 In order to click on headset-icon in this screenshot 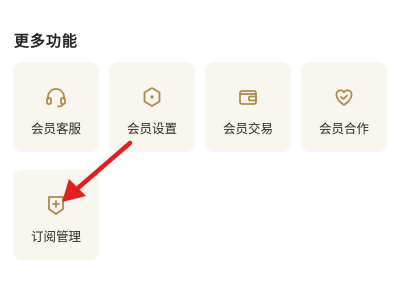, I will do `click(56, 97)`.